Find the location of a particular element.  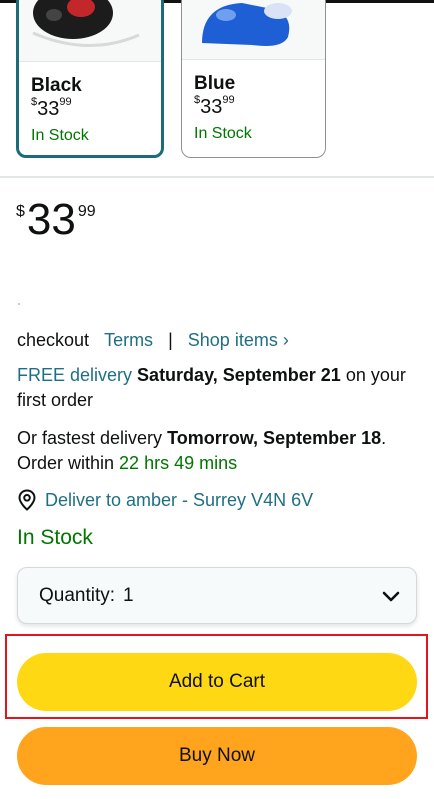

fastest-delivery-date: Tomorrow, September 18 is located at coordinates (274, 438).